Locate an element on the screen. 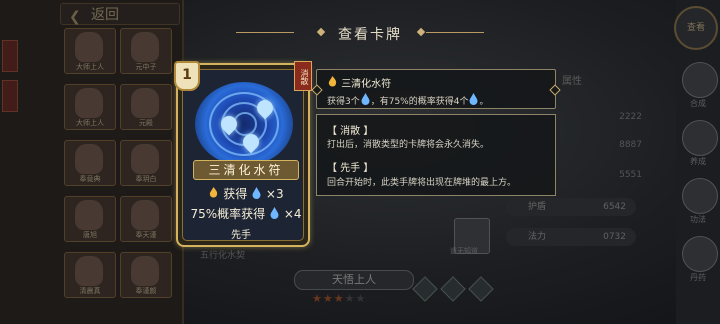 The height and width of the screenshot is (324, 720). card-info-header: 三清化水符 获得3个 ，有75%的概率获得4个。 is located at coordinates (436, 89).